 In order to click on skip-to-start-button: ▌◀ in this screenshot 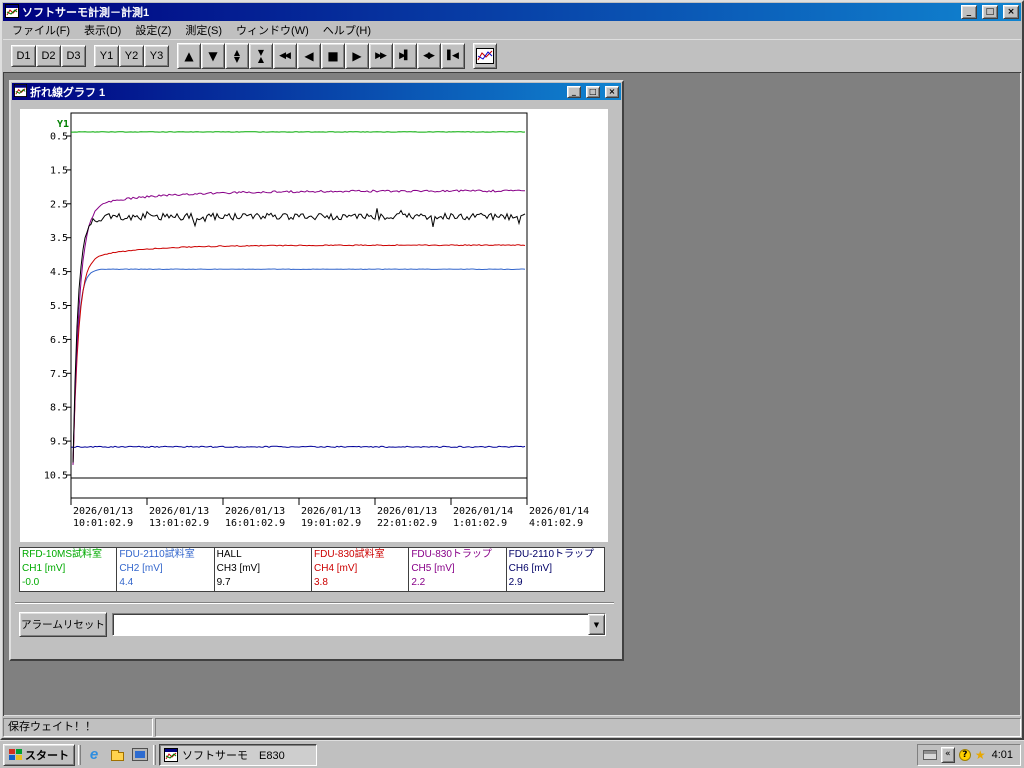, I will do `click(453, 56)`.